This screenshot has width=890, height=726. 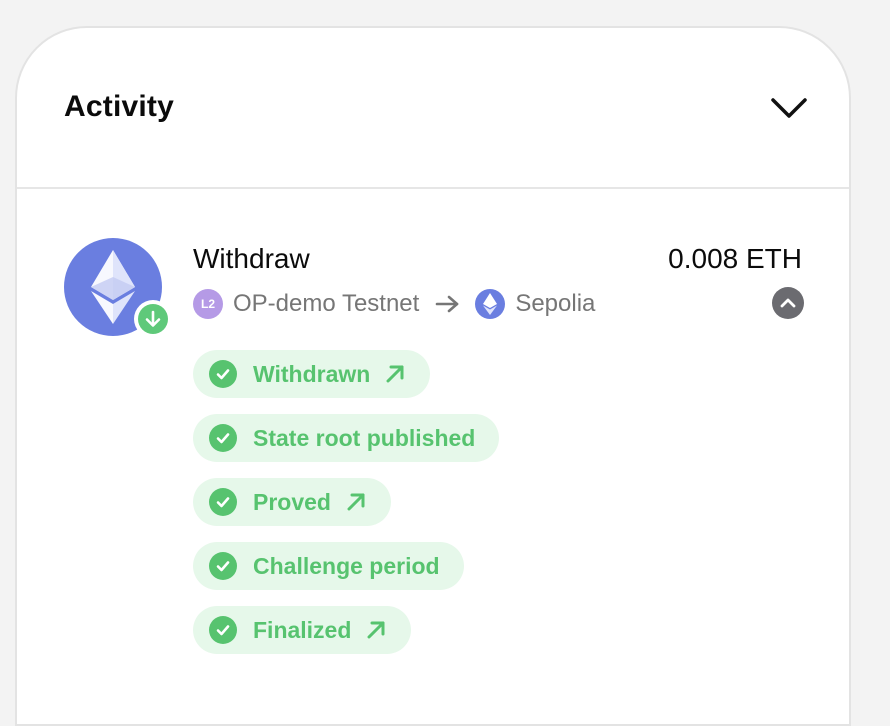 What do you see at coordinates (346, 565) in the screenshot?
I see `step-label: Challenge period` at bounding box center [346, 565].